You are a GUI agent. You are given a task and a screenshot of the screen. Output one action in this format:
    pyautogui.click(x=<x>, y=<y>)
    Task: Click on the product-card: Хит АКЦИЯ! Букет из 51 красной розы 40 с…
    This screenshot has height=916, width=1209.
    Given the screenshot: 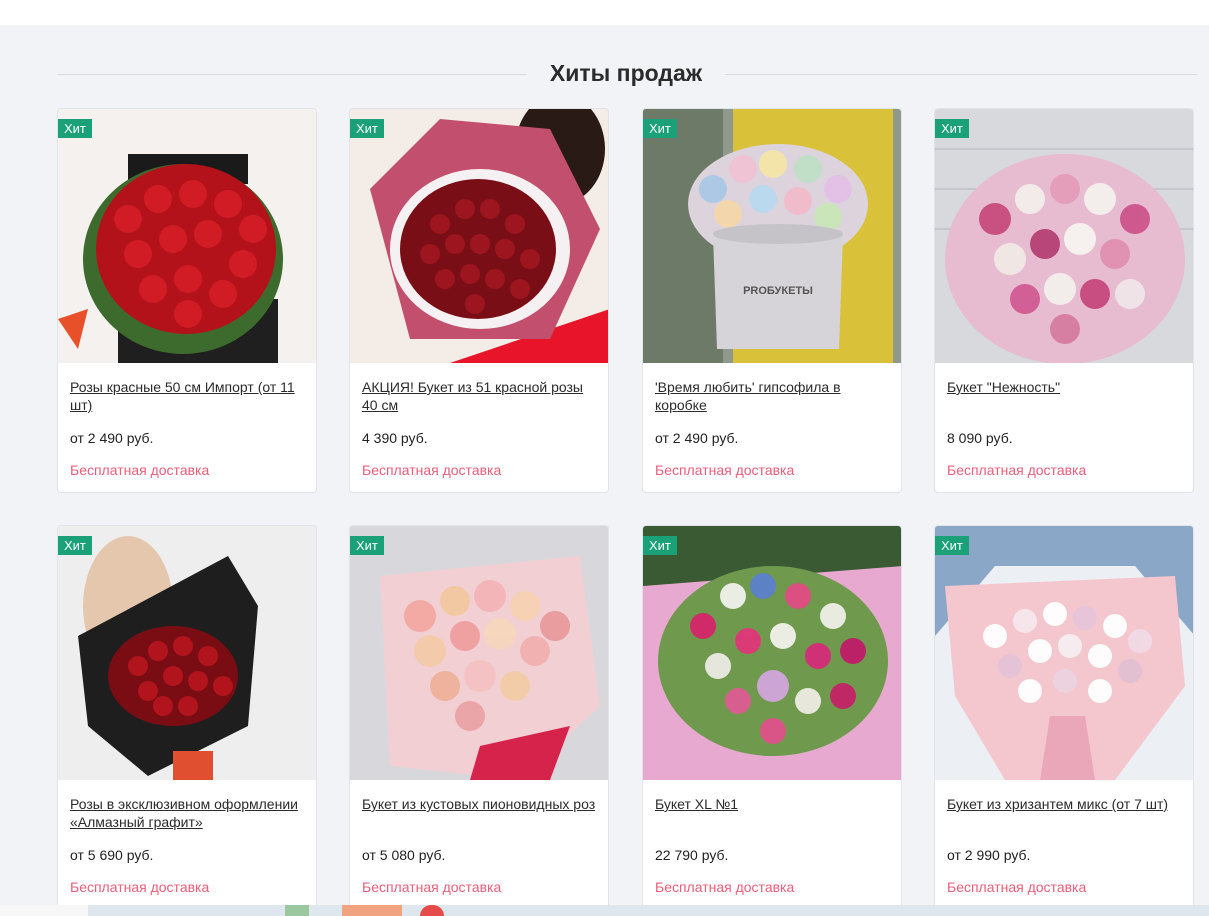 What is the action you would take?
    pyautogui.click(x=479, y=300)
    